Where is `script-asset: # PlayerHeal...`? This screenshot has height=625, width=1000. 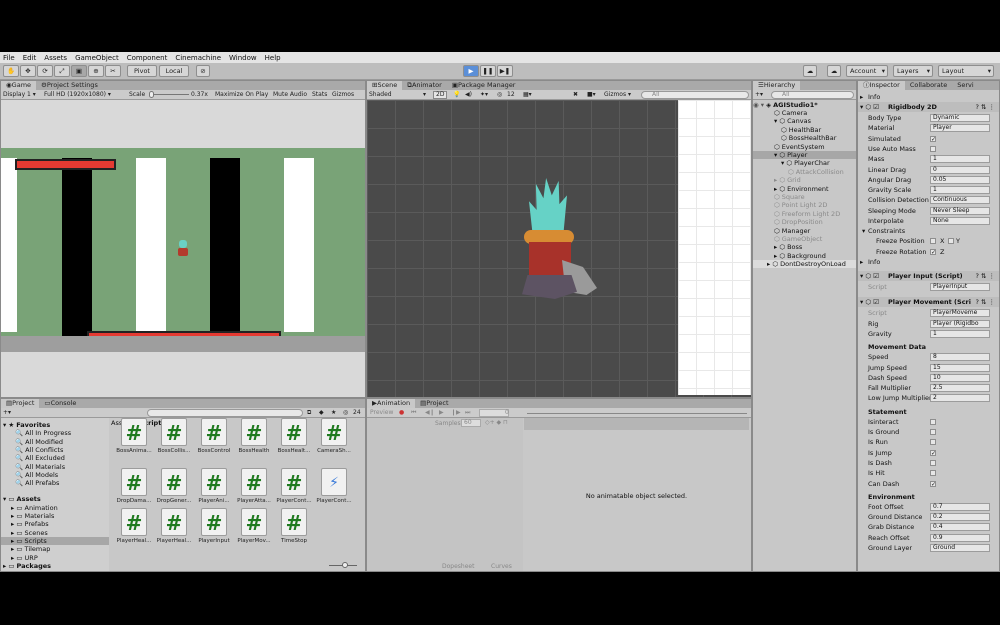
script-asset: # PlayerHeal... is located at coordinates (174, 530).